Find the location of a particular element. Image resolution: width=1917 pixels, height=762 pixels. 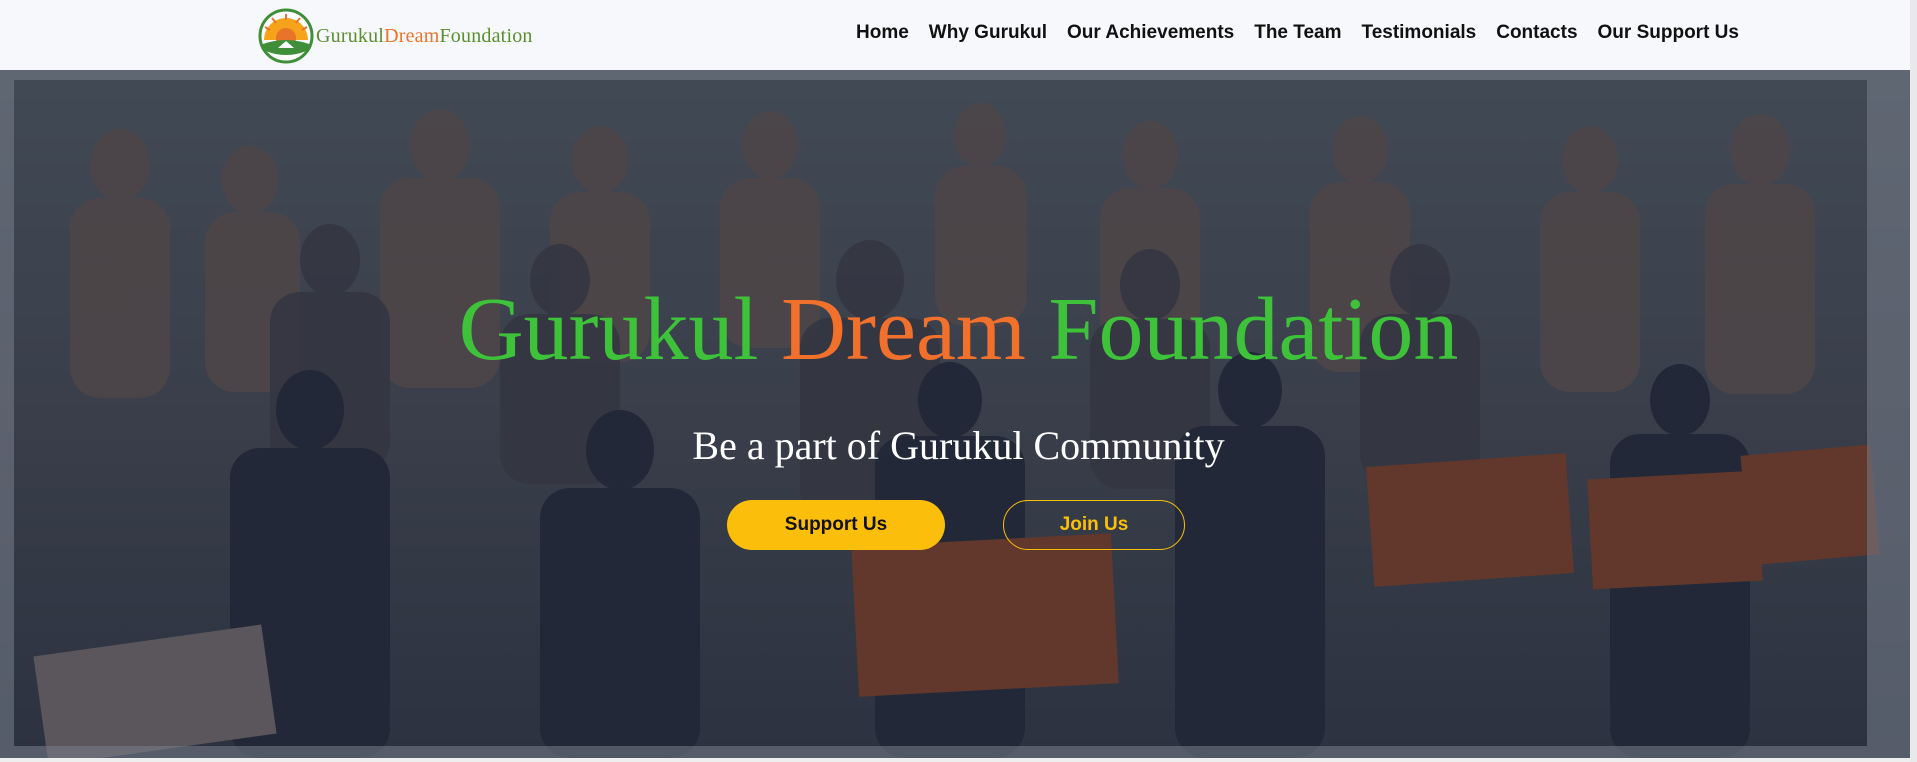

sunrise-logo-icon is located at coordinates (286, 36).